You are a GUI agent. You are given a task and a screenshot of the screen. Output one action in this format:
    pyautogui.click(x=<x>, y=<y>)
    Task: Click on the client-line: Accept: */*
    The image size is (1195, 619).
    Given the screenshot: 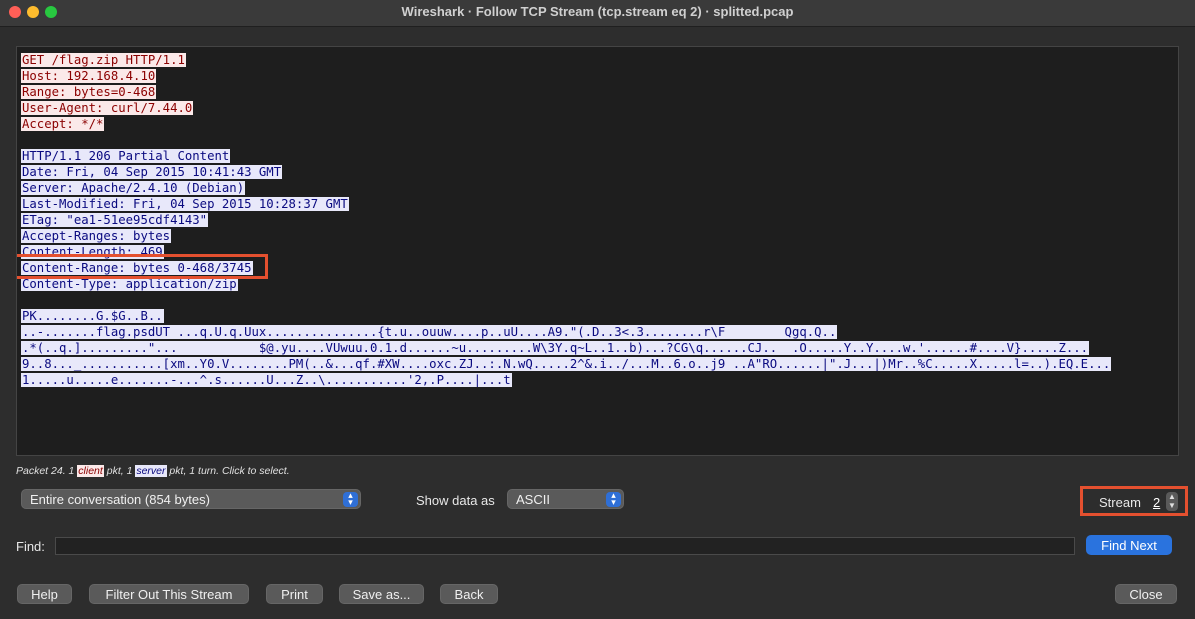 What is the action you would take?
    pyautogui.click(x=566, y=124)
    